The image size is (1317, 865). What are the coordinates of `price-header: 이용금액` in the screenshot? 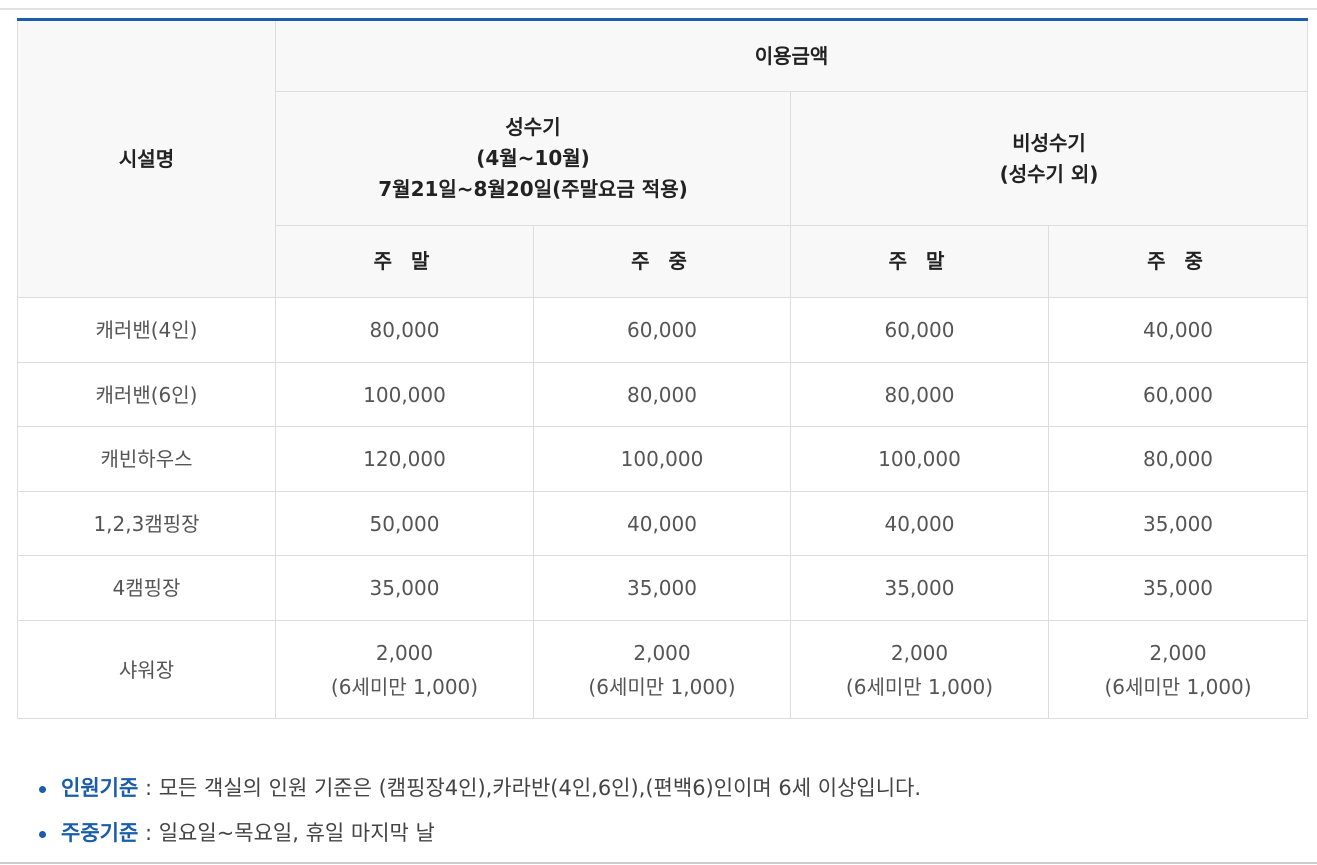 It's located at (791, 55).